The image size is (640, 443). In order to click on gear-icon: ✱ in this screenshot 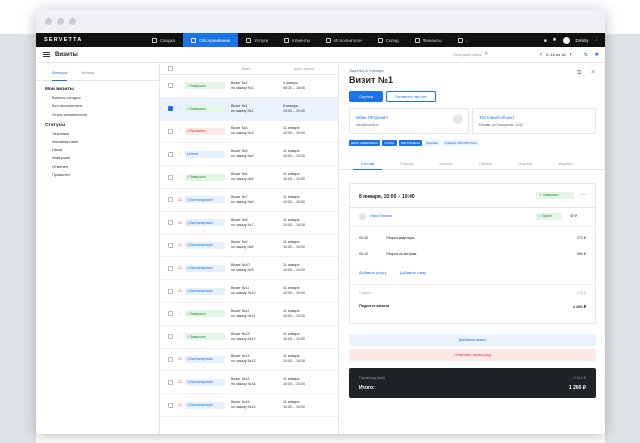, I will do `click(555, 40)`.